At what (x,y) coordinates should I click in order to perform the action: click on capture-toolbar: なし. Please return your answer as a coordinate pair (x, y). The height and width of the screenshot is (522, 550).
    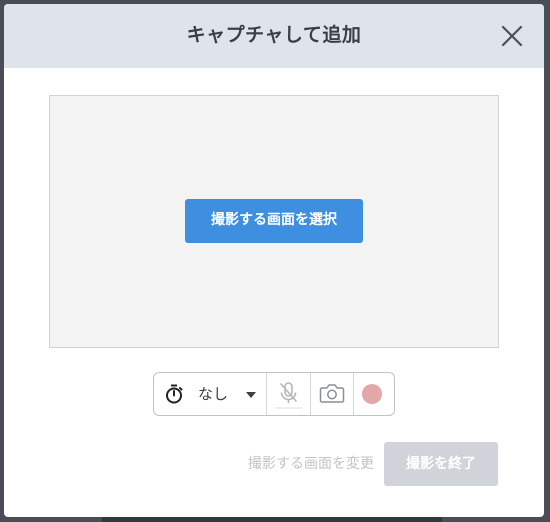
    Looking at the image, I should click on (274, 394).